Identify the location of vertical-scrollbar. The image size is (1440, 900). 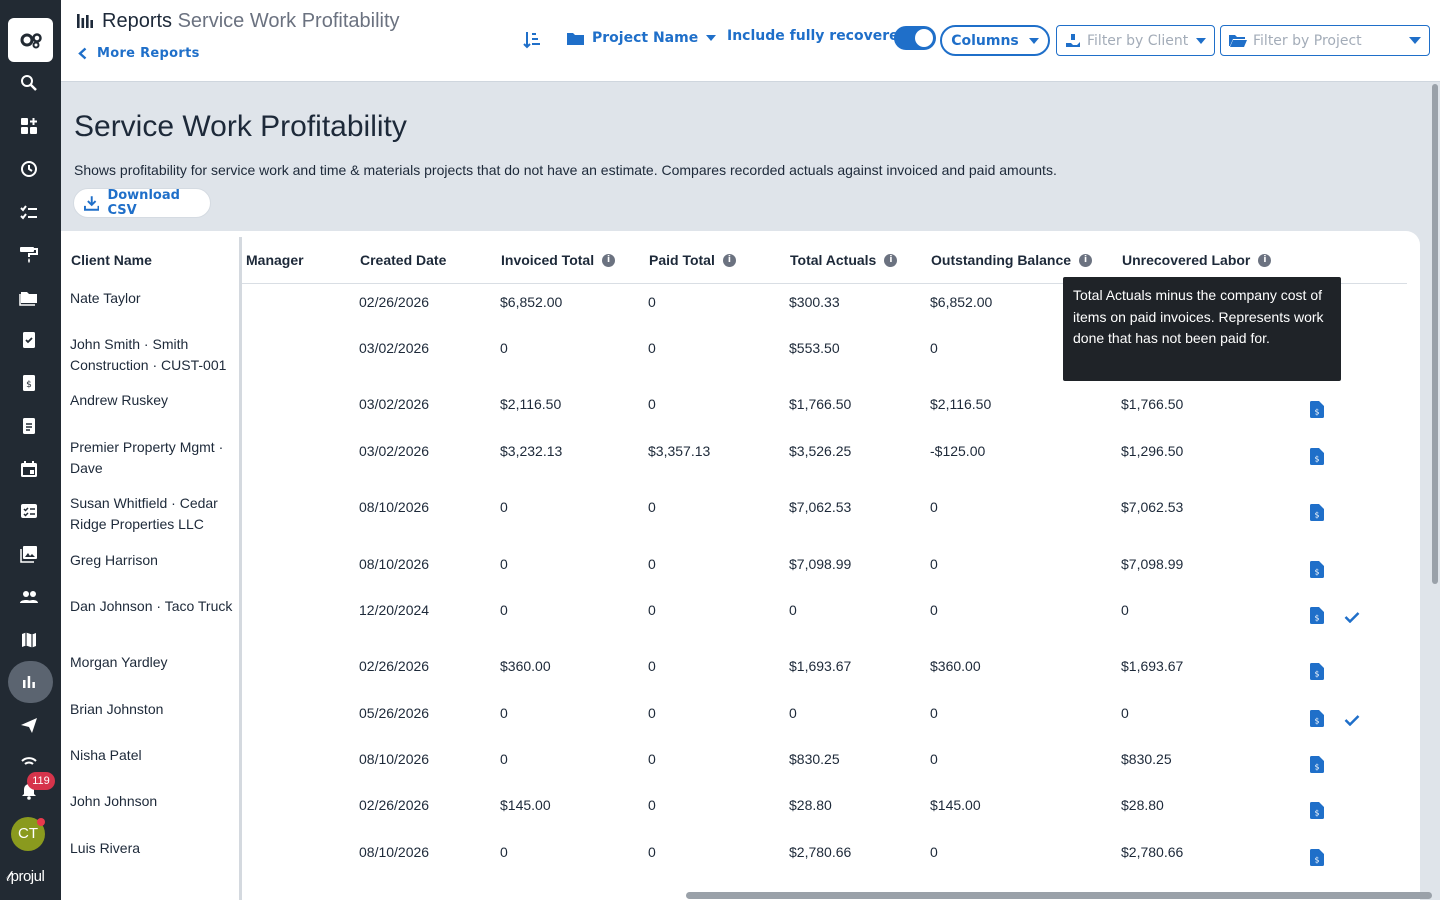
(1435, 334).